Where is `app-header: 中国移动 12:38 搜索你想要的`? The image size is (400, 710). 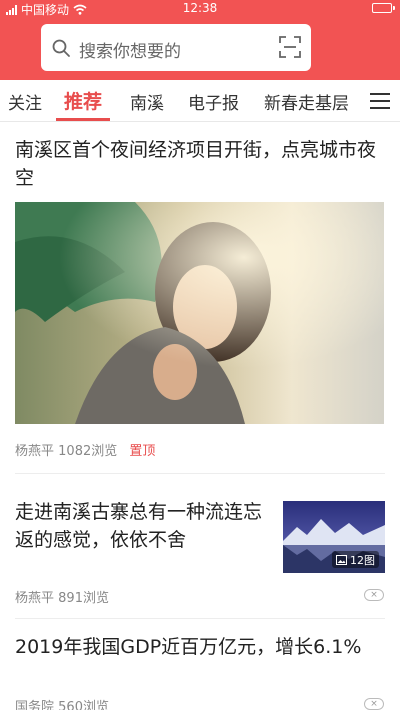
app-header: 中国移动 12:38 搜索你想要的 is located at coordinates (200, 40).